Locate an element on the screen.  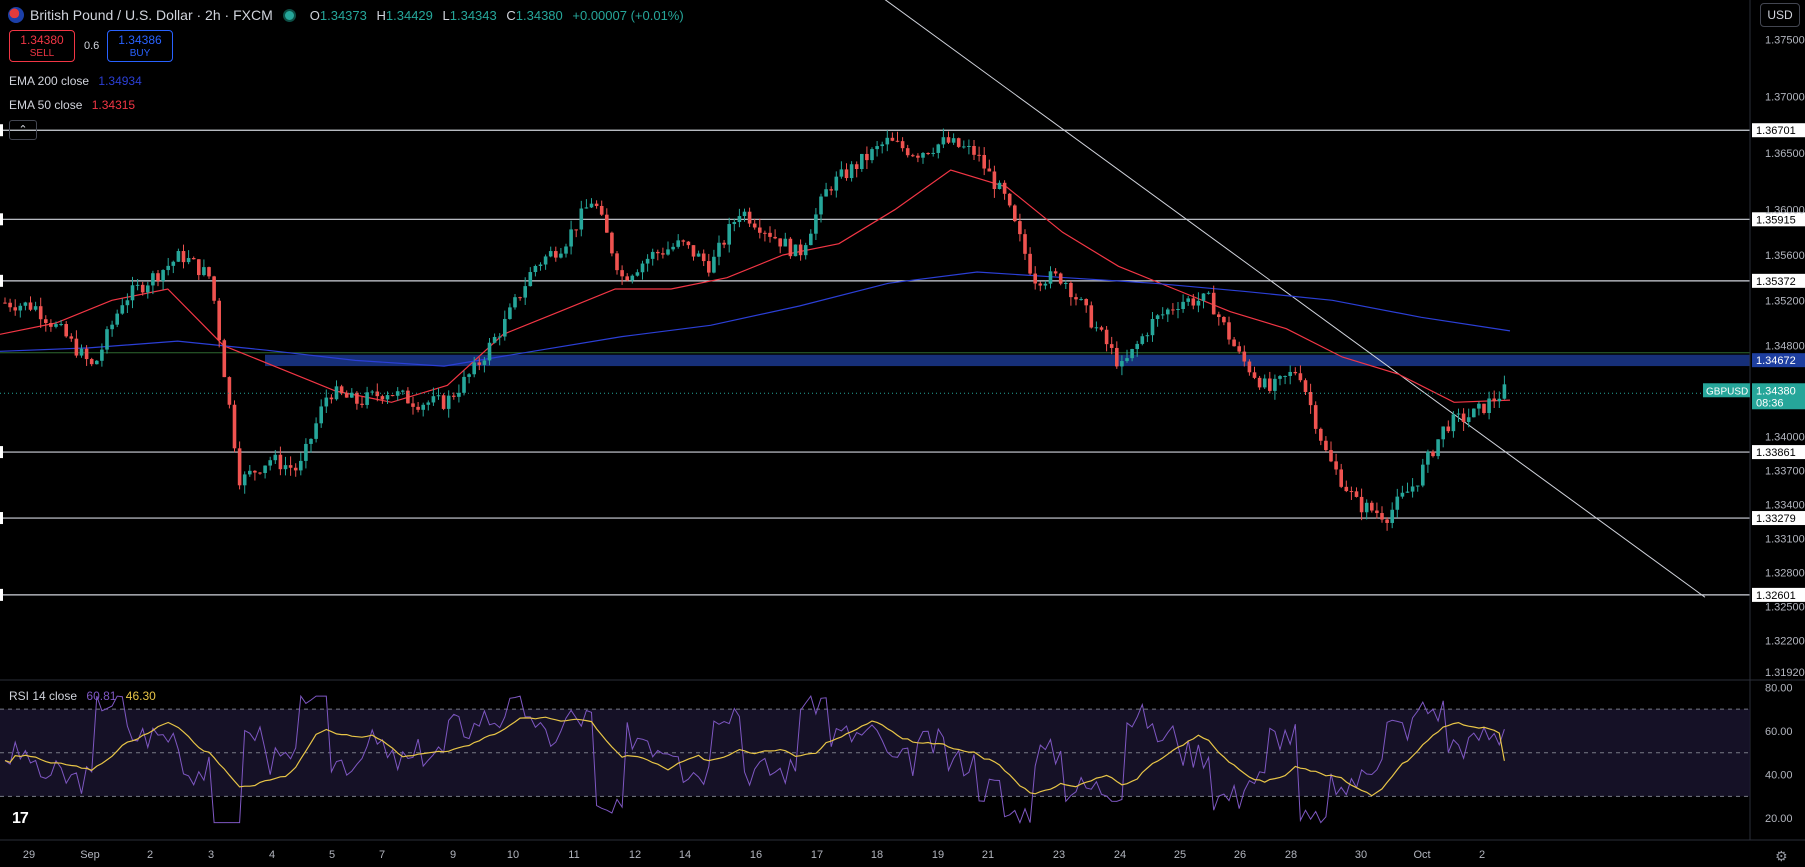
time-tick-label: 7 is located at coordinates (382, 855).